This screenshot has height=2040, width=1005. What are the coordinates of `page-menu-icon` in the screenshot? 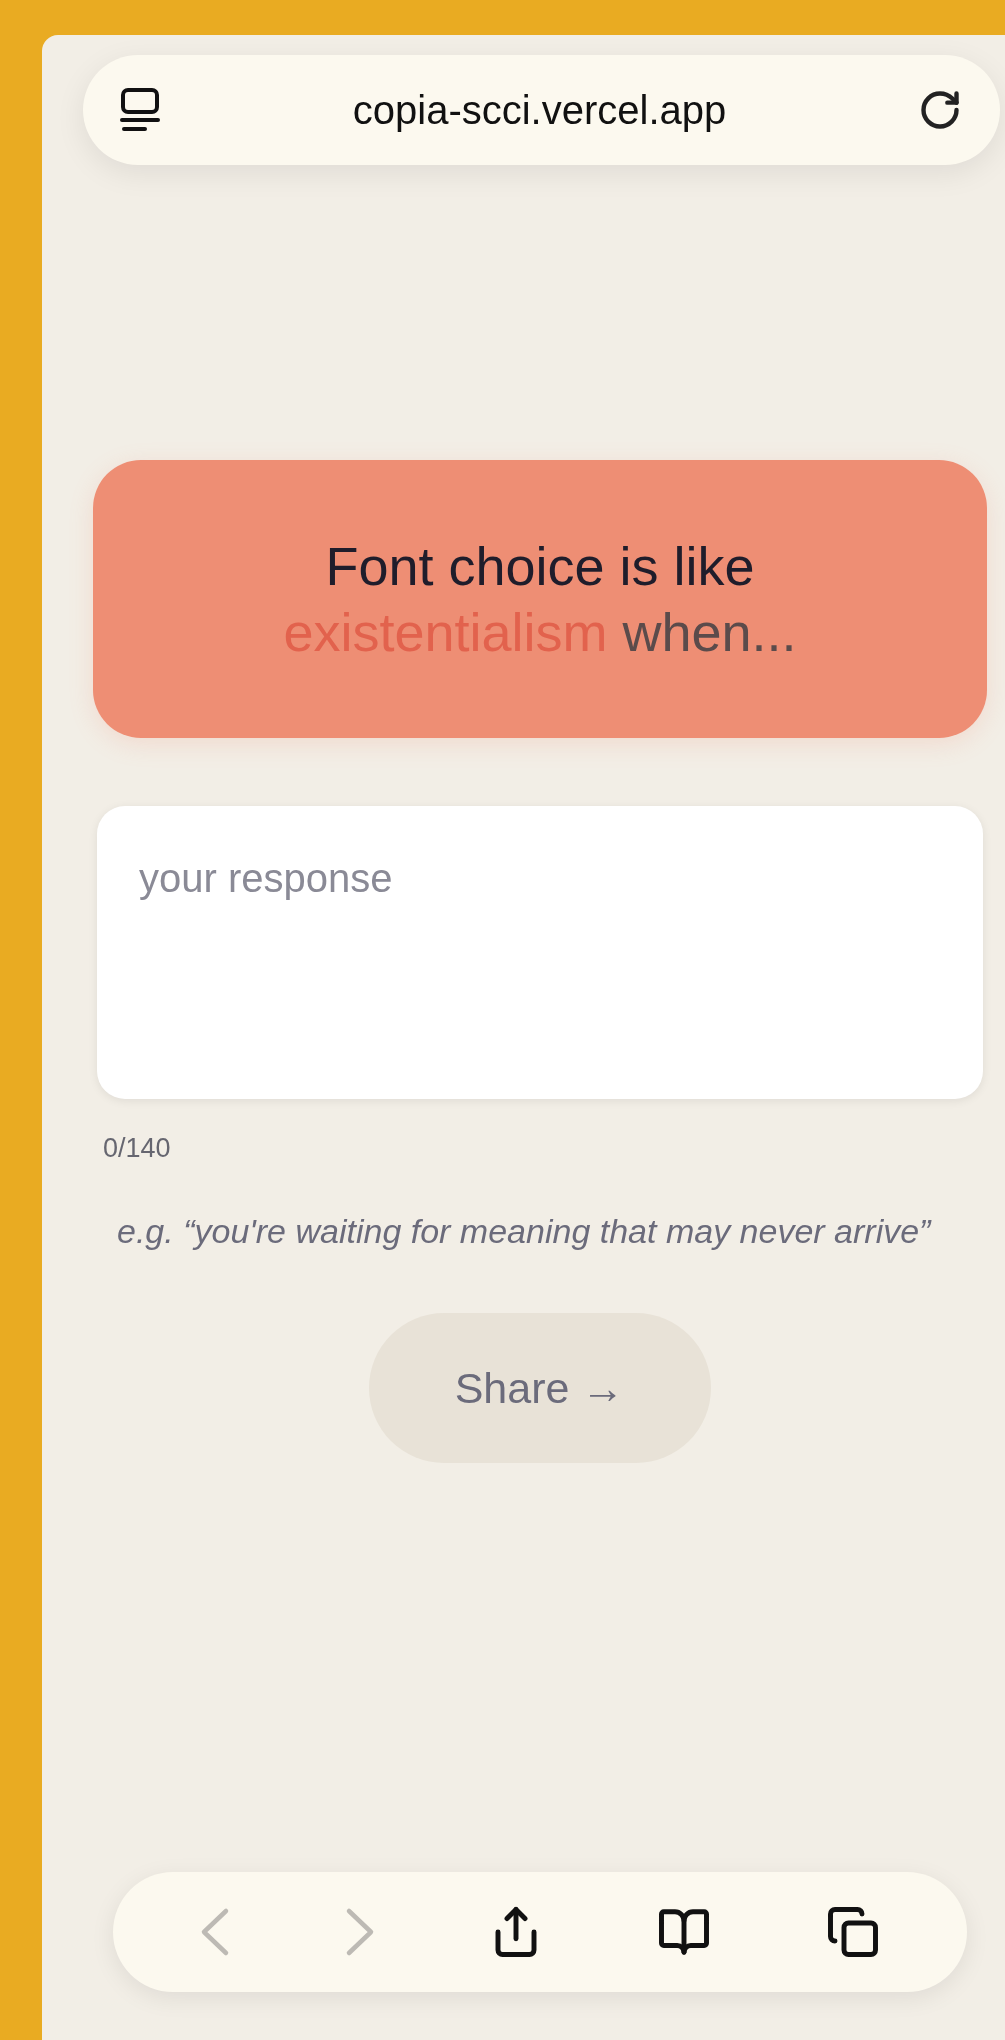 It's located at (140, 110).